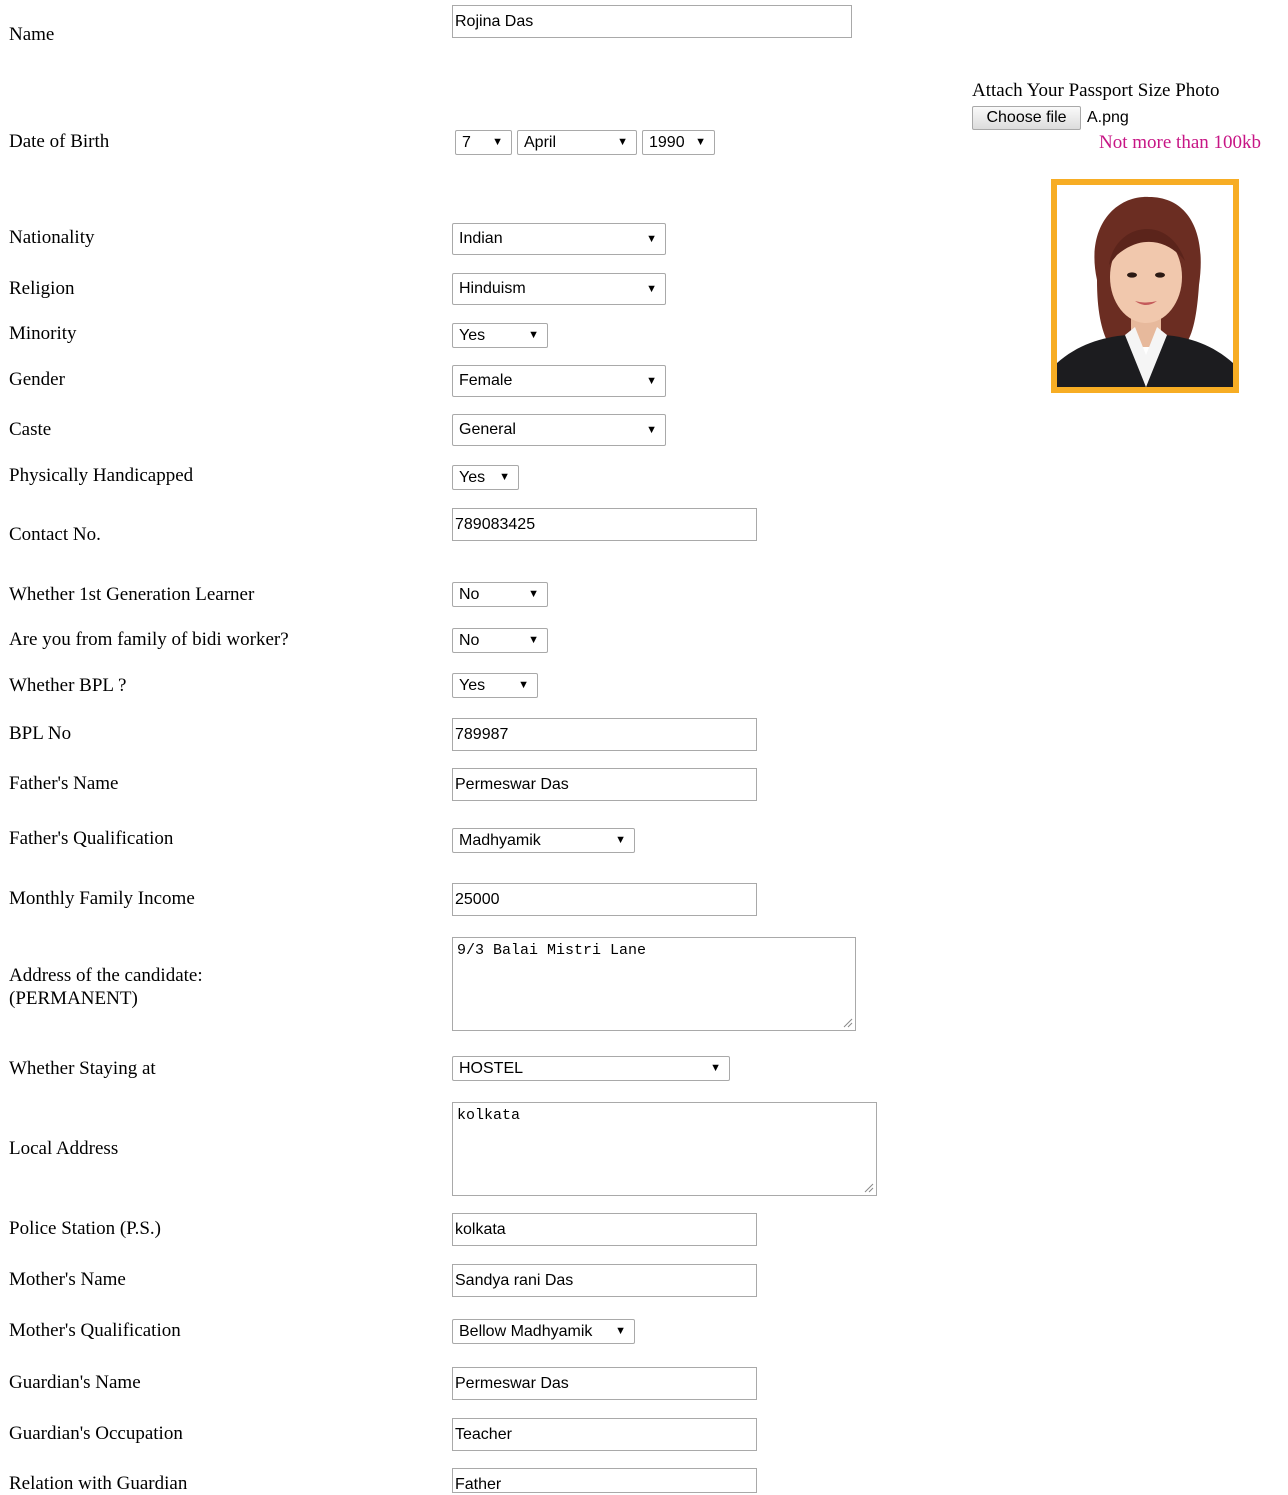  What do you see at coordinates (64, 783) in the screenshot?
I see `label-father-name: Father's Name` at bounding box center [64, 783].